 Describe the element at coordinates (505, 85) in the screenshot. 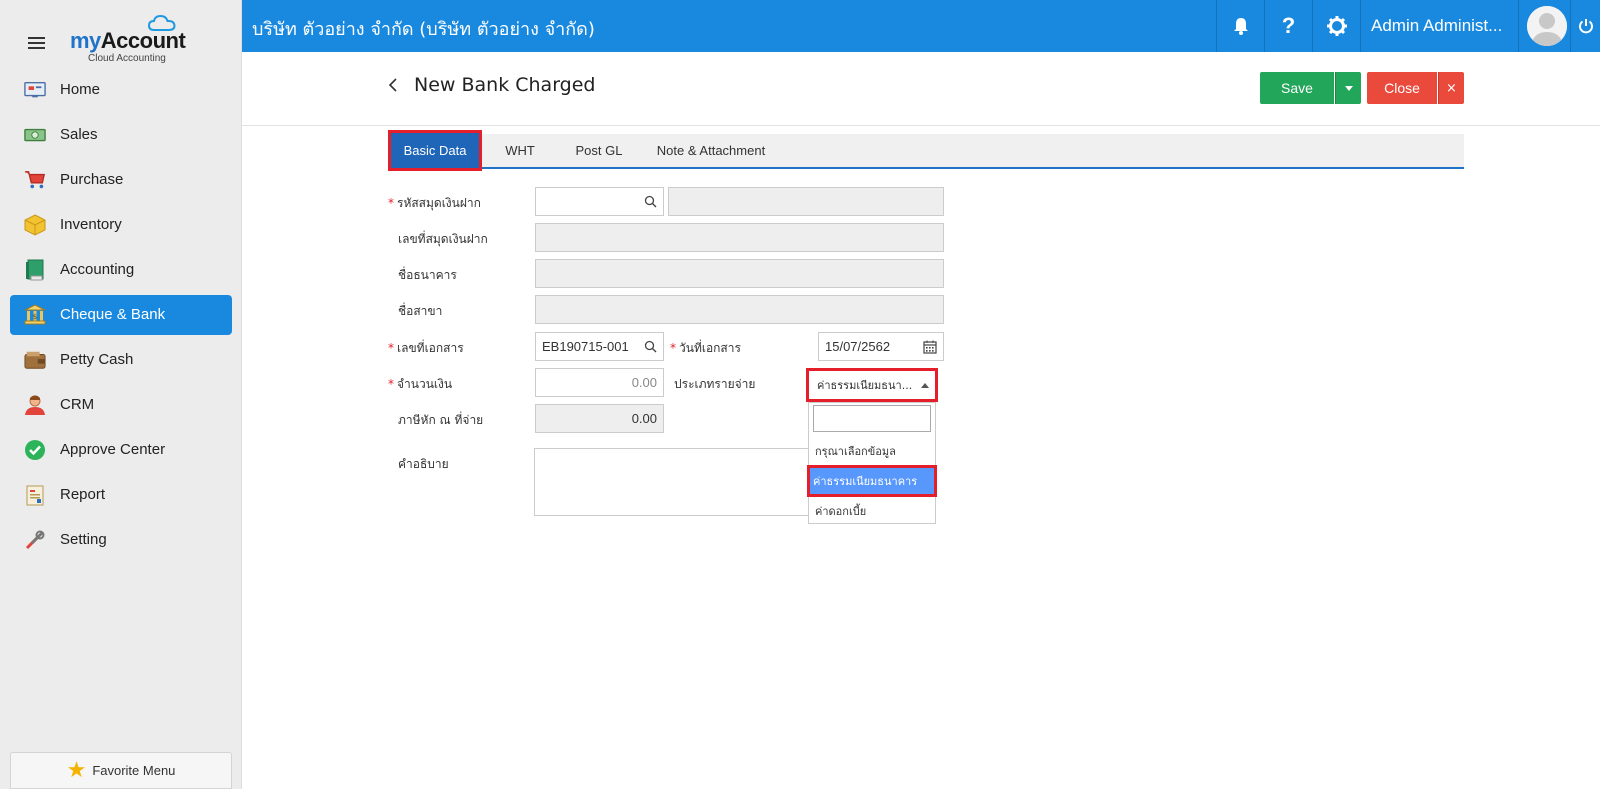

I see `page-title: New Bank Charged` at that location.